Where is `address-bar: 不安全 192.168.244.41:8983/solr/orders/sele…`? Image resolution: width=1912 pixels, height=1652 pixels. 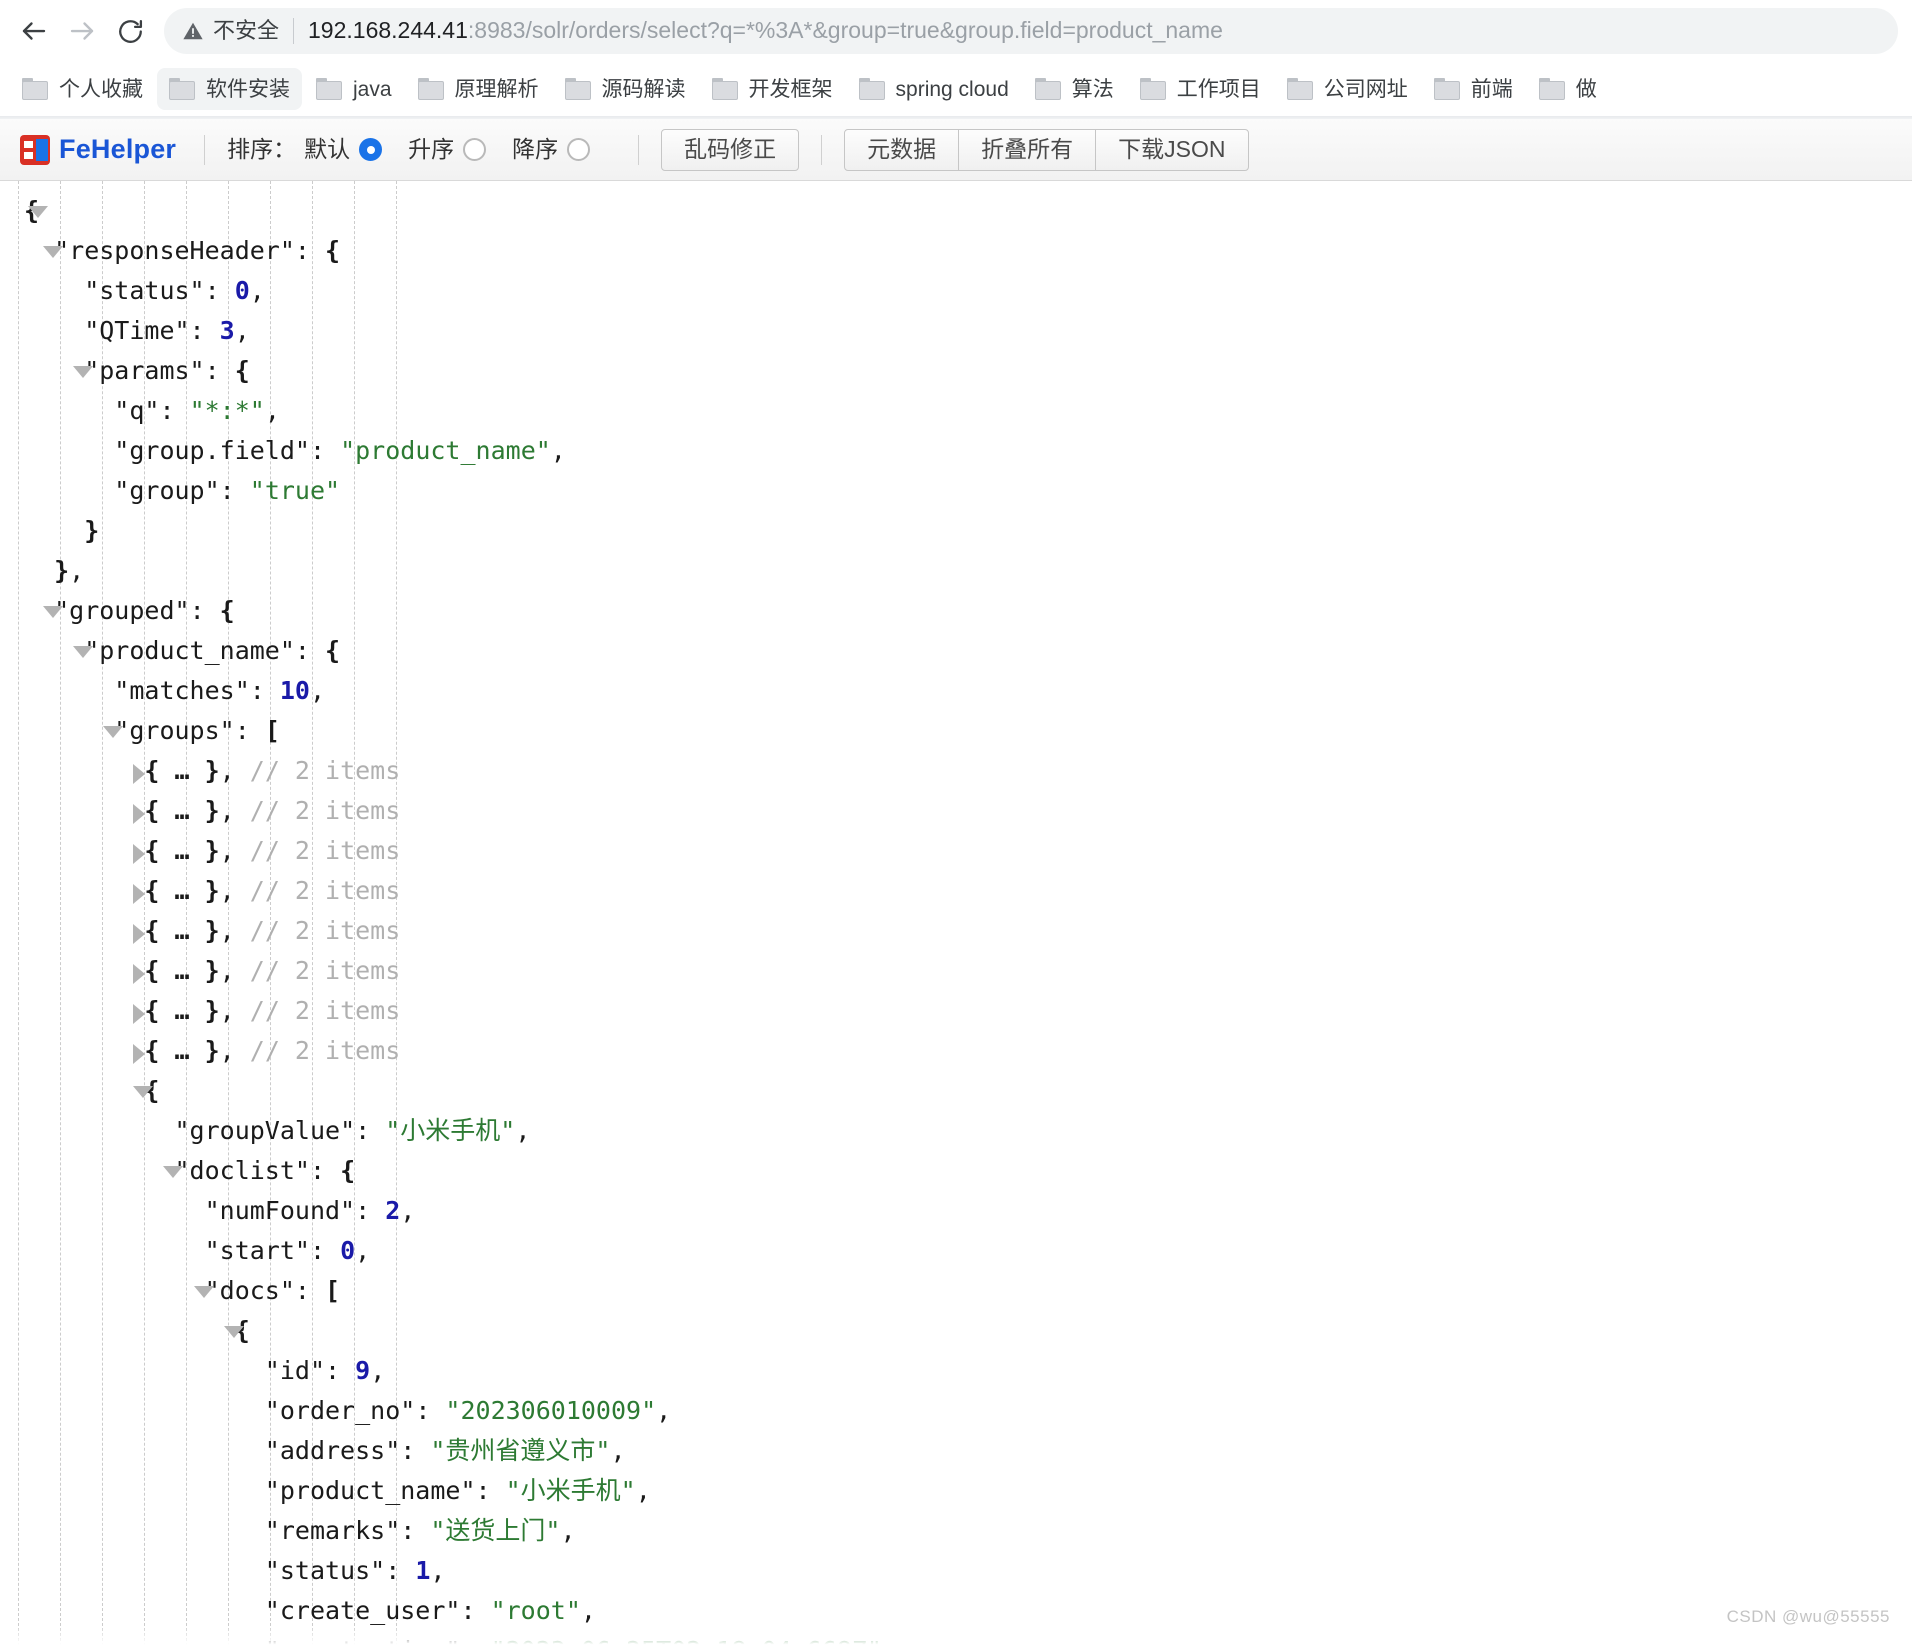
address-bar: 不安全 192.168.244.41:8983/solr/orders/sele… is located at coordinates (1031, 31).